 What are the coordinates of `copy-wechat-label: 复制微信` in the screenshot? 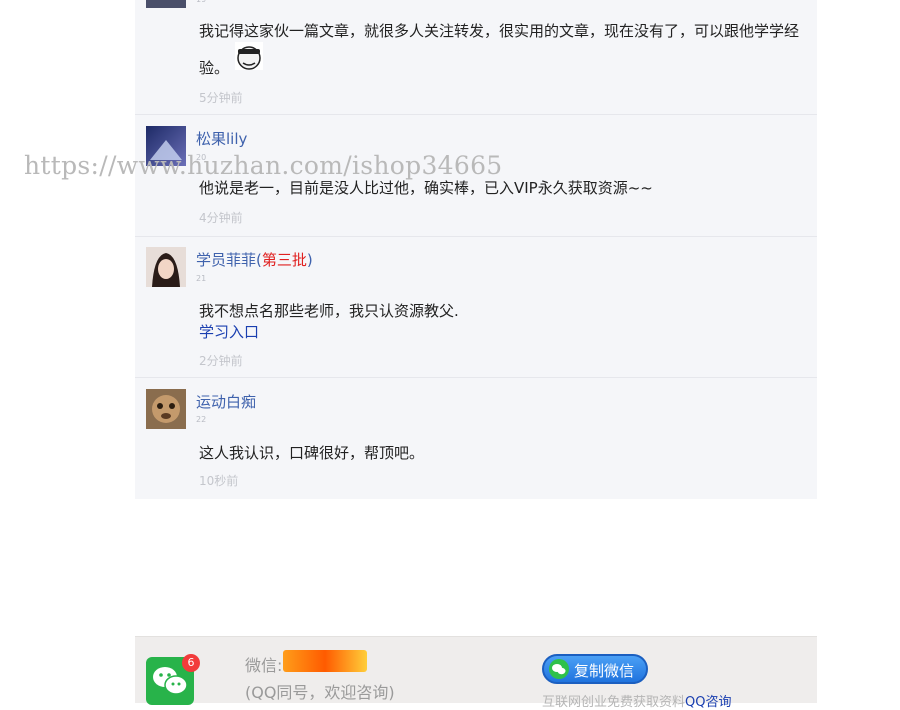 It's located at (604, 671).